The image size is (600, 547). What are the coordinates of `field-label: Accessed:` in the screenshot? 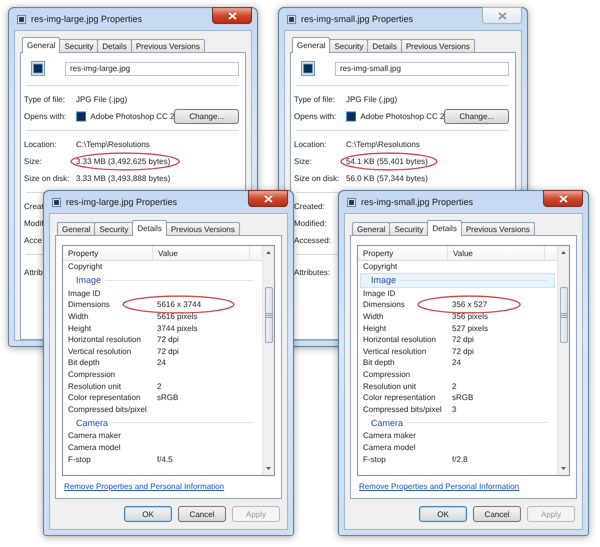 It's located at (313, 240).